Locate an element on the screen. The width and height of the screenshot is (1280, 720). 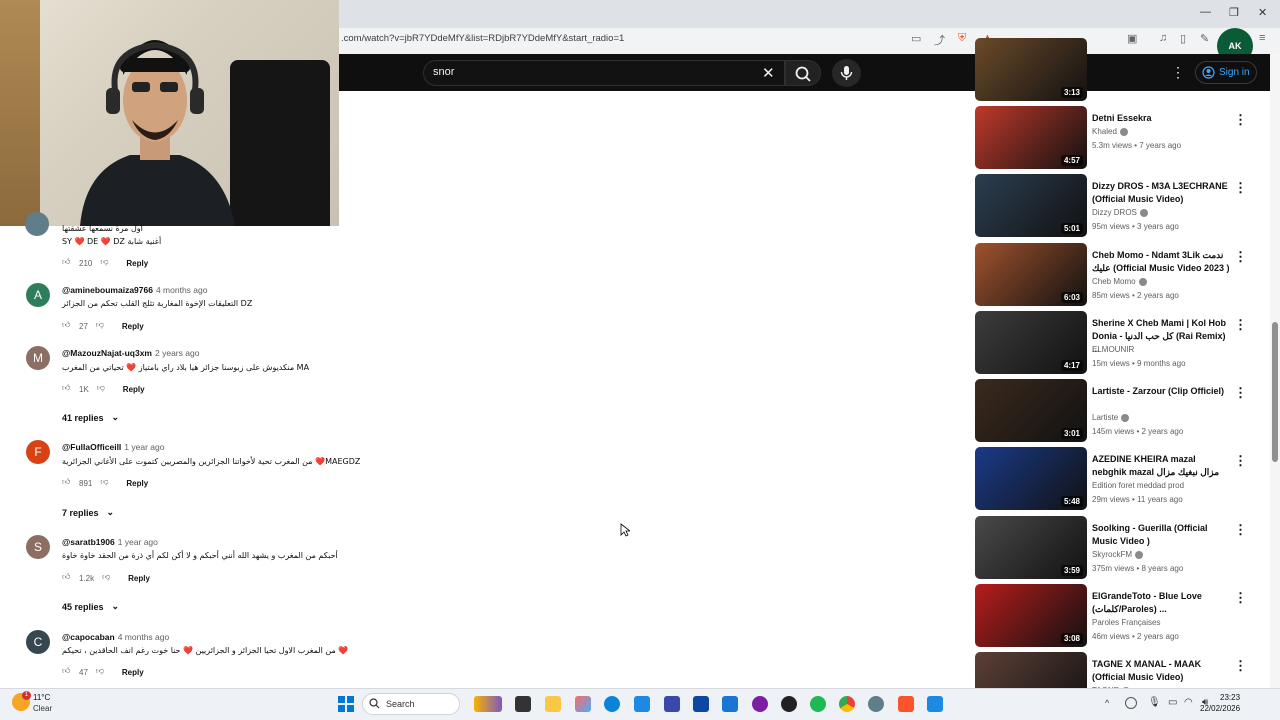
tray-chevron-icon: ^ is located at coordinates (1107, 703).